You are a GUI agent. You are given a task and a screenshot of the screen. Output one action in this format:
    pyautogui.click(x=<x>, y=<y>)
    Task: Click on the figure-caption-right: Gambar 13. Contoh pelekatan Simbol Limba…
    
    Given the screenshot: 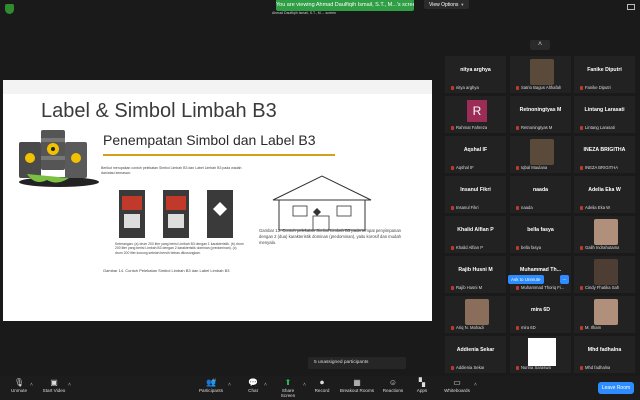 What is the action you would take?
    pyautogui.click(x=330, y=236)
    